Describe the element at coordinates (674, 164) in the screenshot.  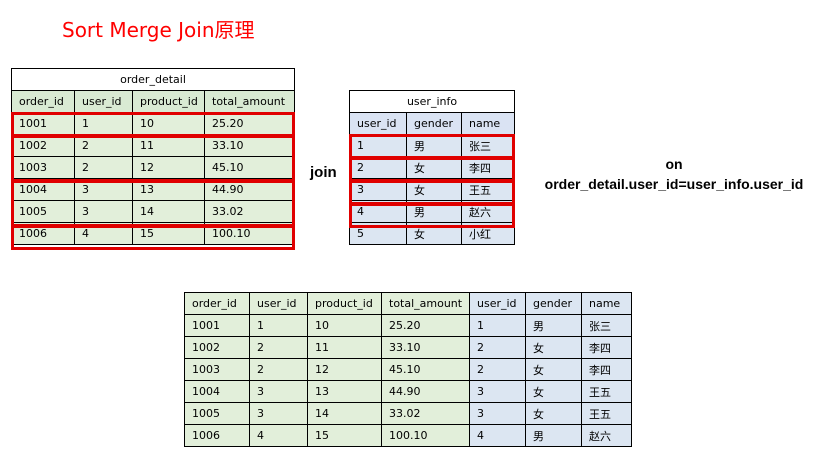
I see `on-label: on` at that location.